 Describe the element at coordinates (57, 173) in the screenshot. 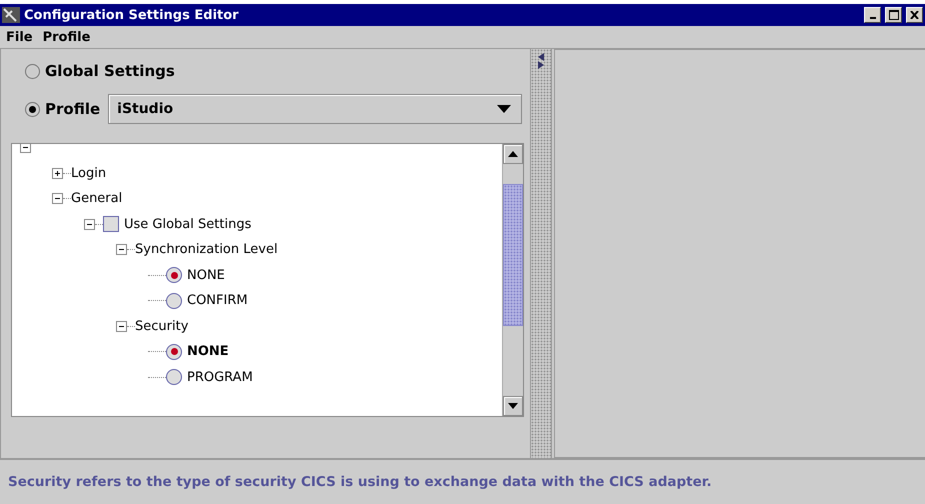

I see `expand-icon` at that location.